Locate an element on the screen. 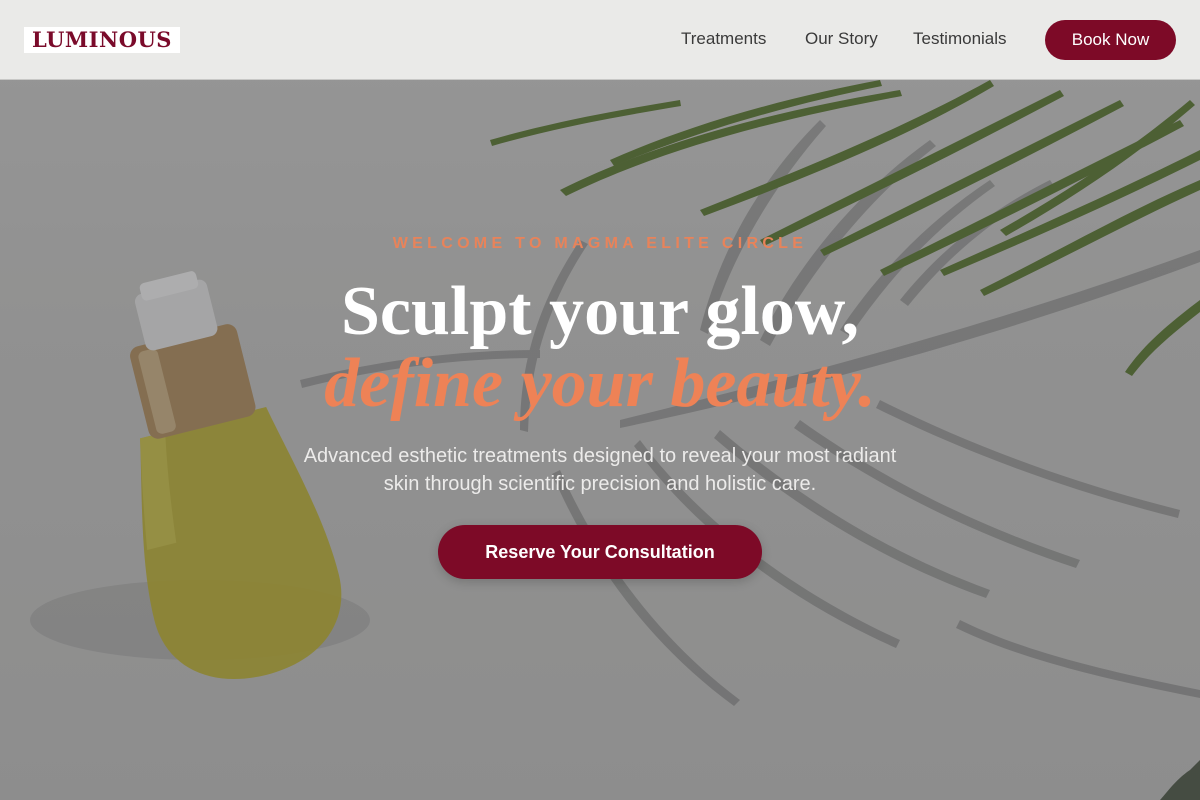  brand-logo: LUMINOUS is located at coordinates (102, 40).